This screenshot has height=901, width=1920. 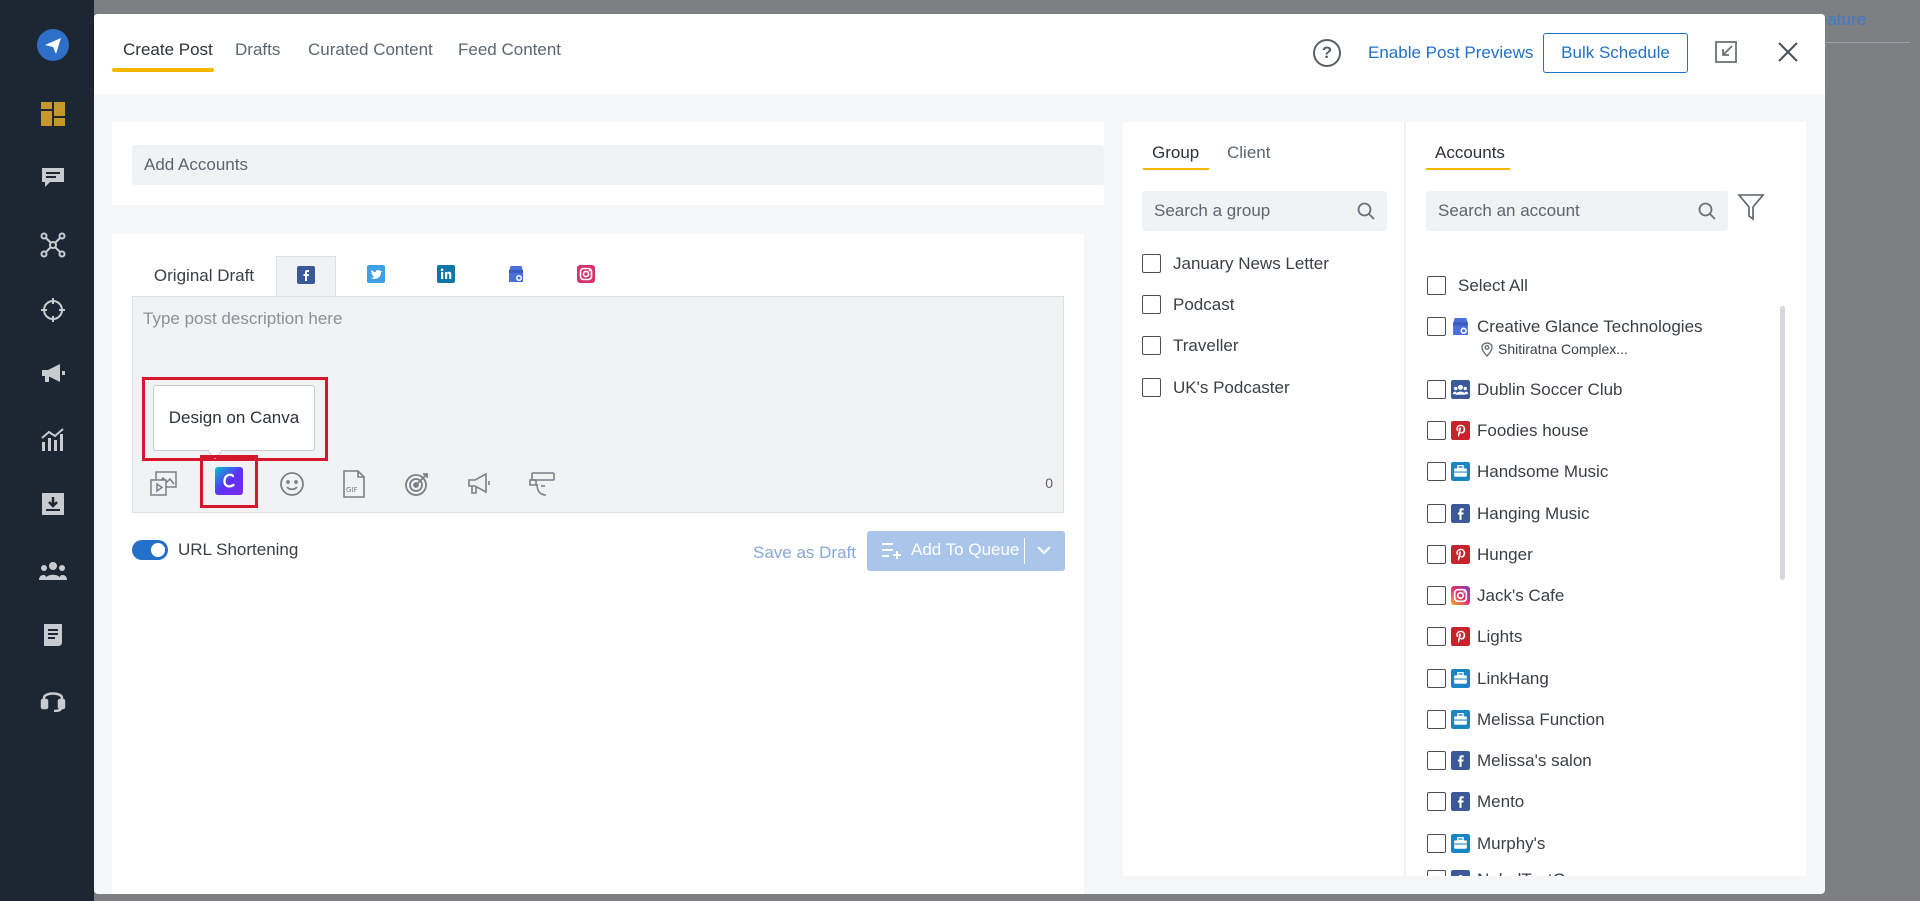 I want to click on tab-facebook, so click(x=306, y=276).